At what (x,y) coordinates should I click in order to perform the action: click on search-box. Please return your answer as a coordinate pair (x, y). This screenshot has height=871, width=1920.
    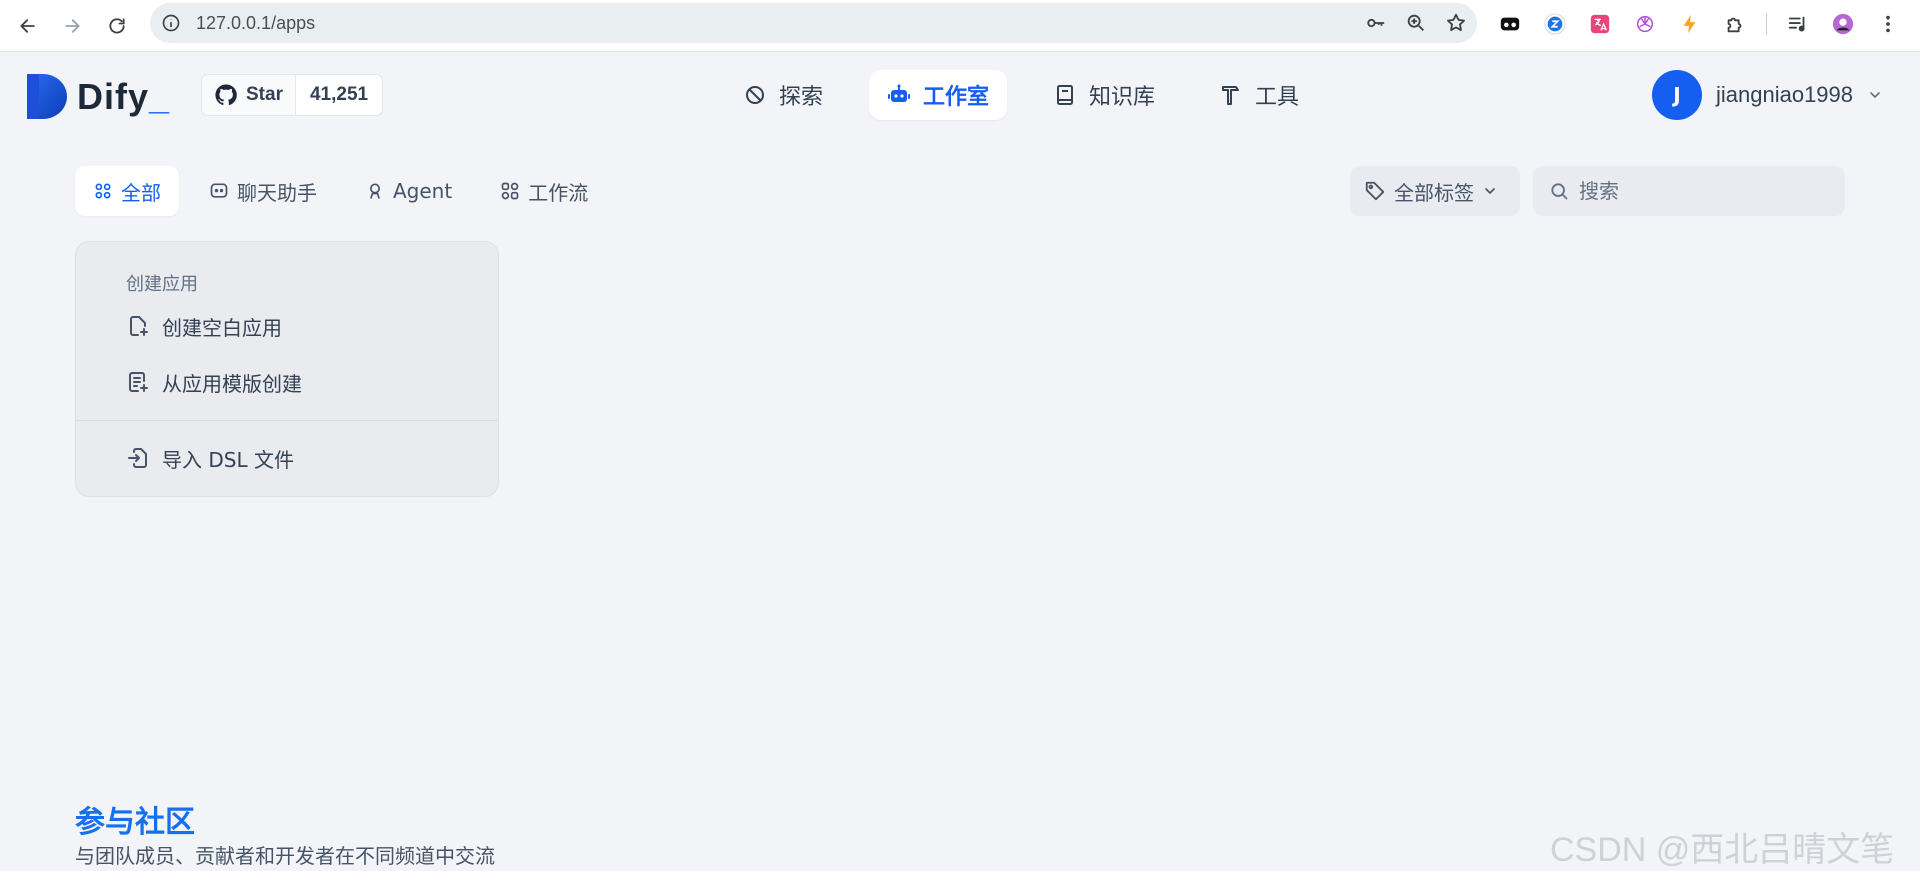
    Looking at the image, I should click on (1689, 191).